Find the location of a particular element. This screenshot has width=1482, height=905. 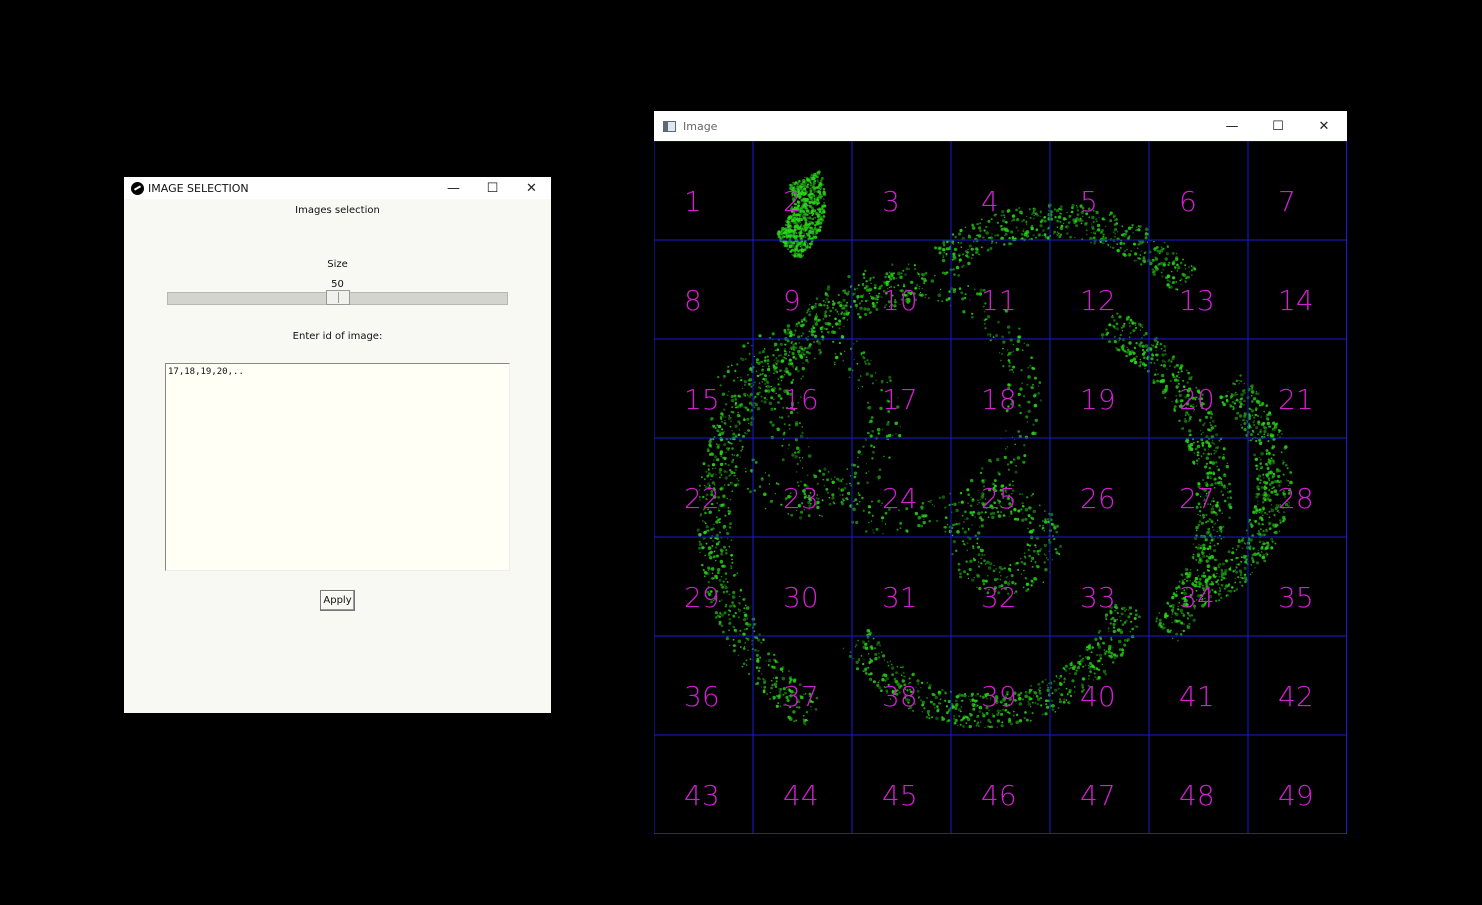

heading-label: Images selection is located at coordinates (337, 210).